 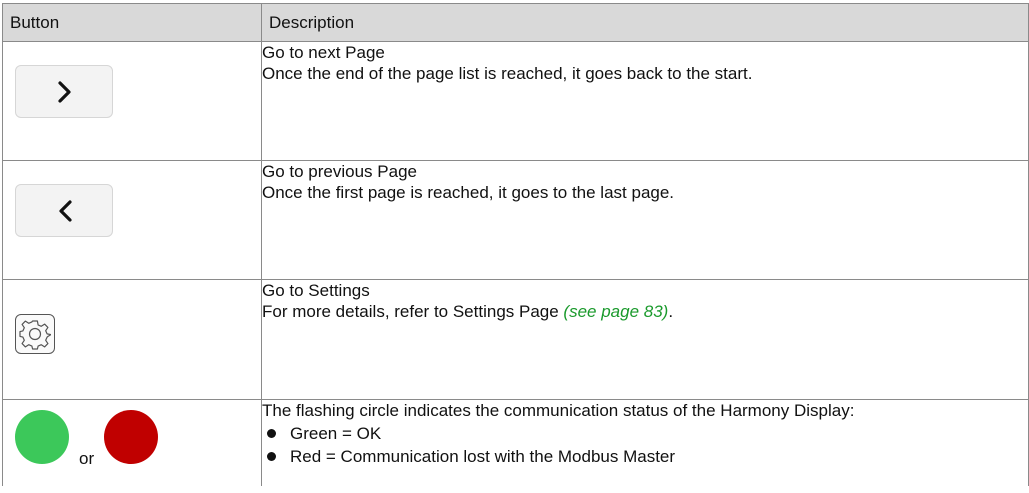 I want to click on table-header-row: Button Description, so click(x=515, y=22).